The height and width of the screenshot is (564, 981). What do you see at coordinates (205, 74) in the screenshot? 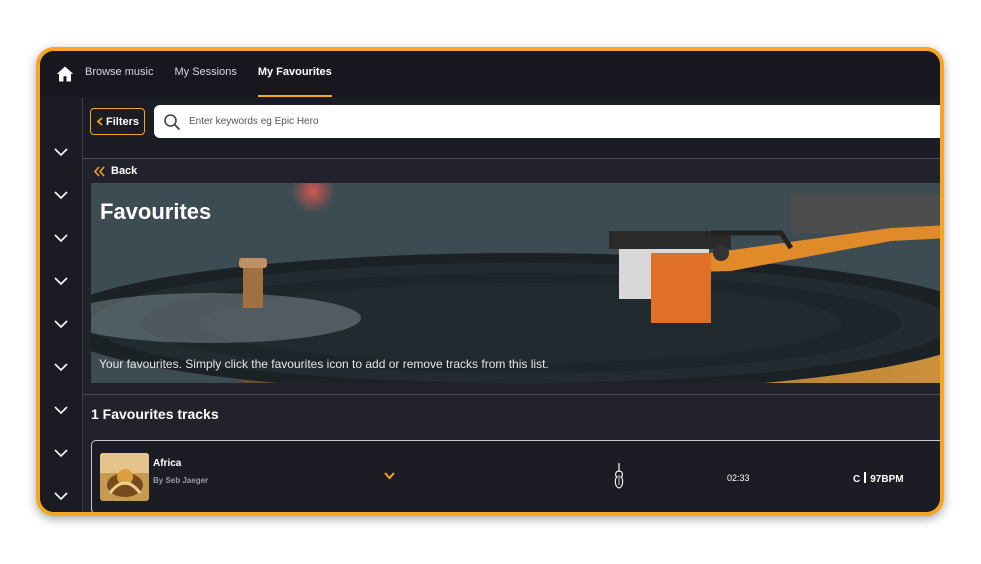
I see `nav-my-sessions: My Sessions` at bounding box center [205, 74].